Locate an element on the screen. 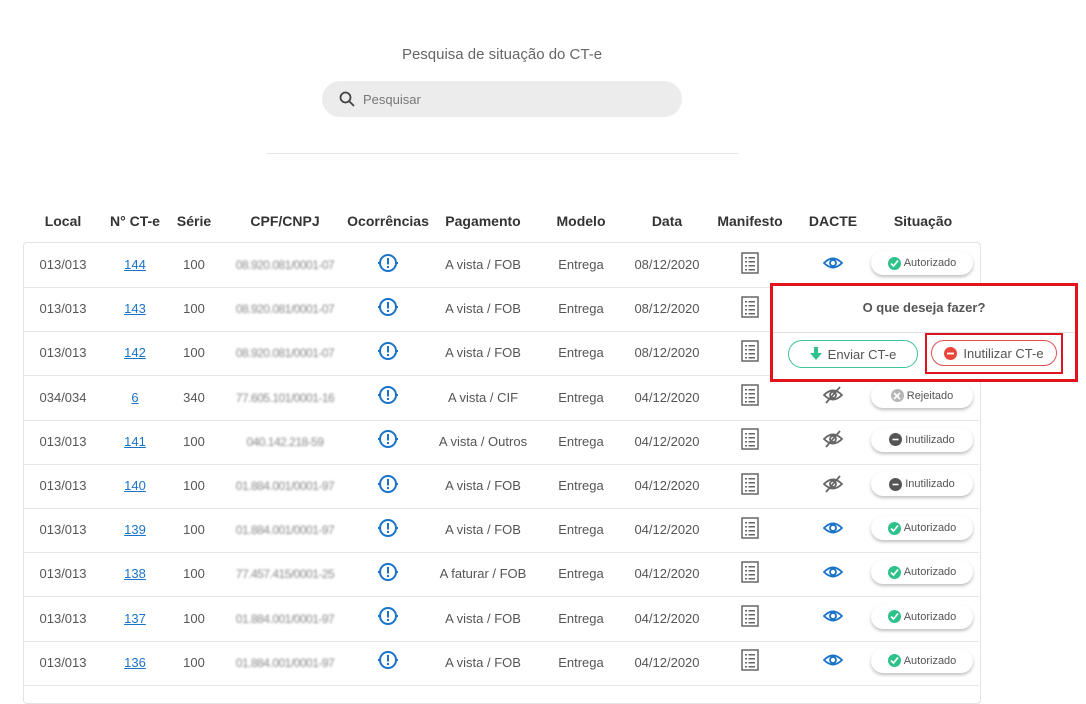  status-badge: Rejeitado is located at coordinates (922, 395).